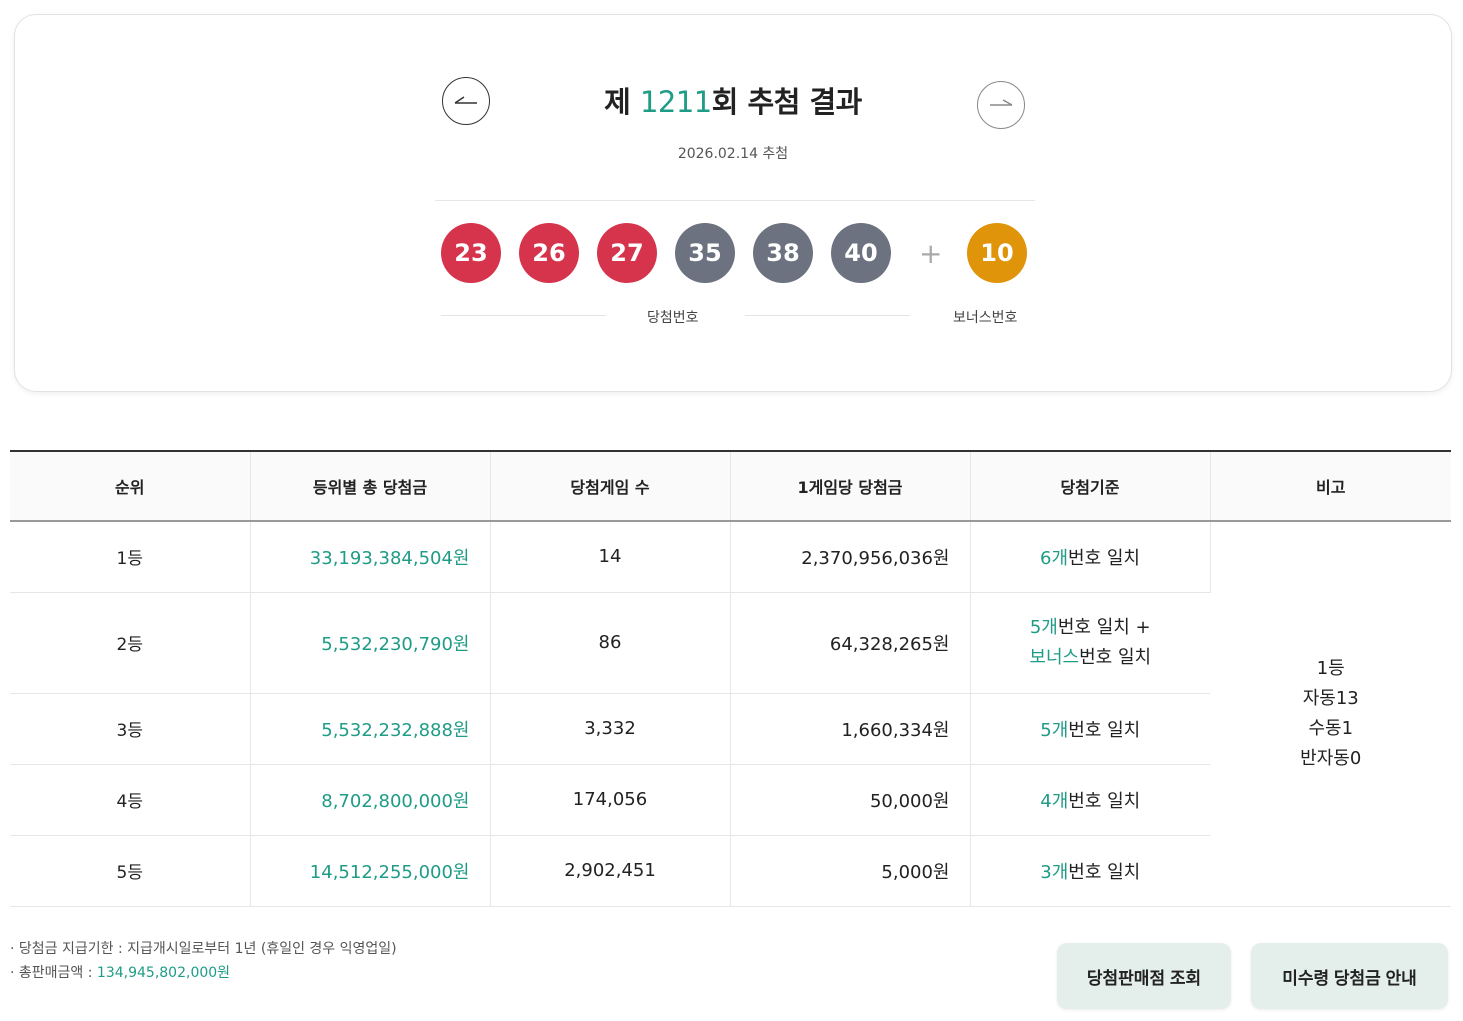 The height and width of the screenshot is (1021, 1463). What do you see at coordinates (1054, 801) in the screenshot?
I see `criteria-count: 4개` at bounding box center [1054, 801].